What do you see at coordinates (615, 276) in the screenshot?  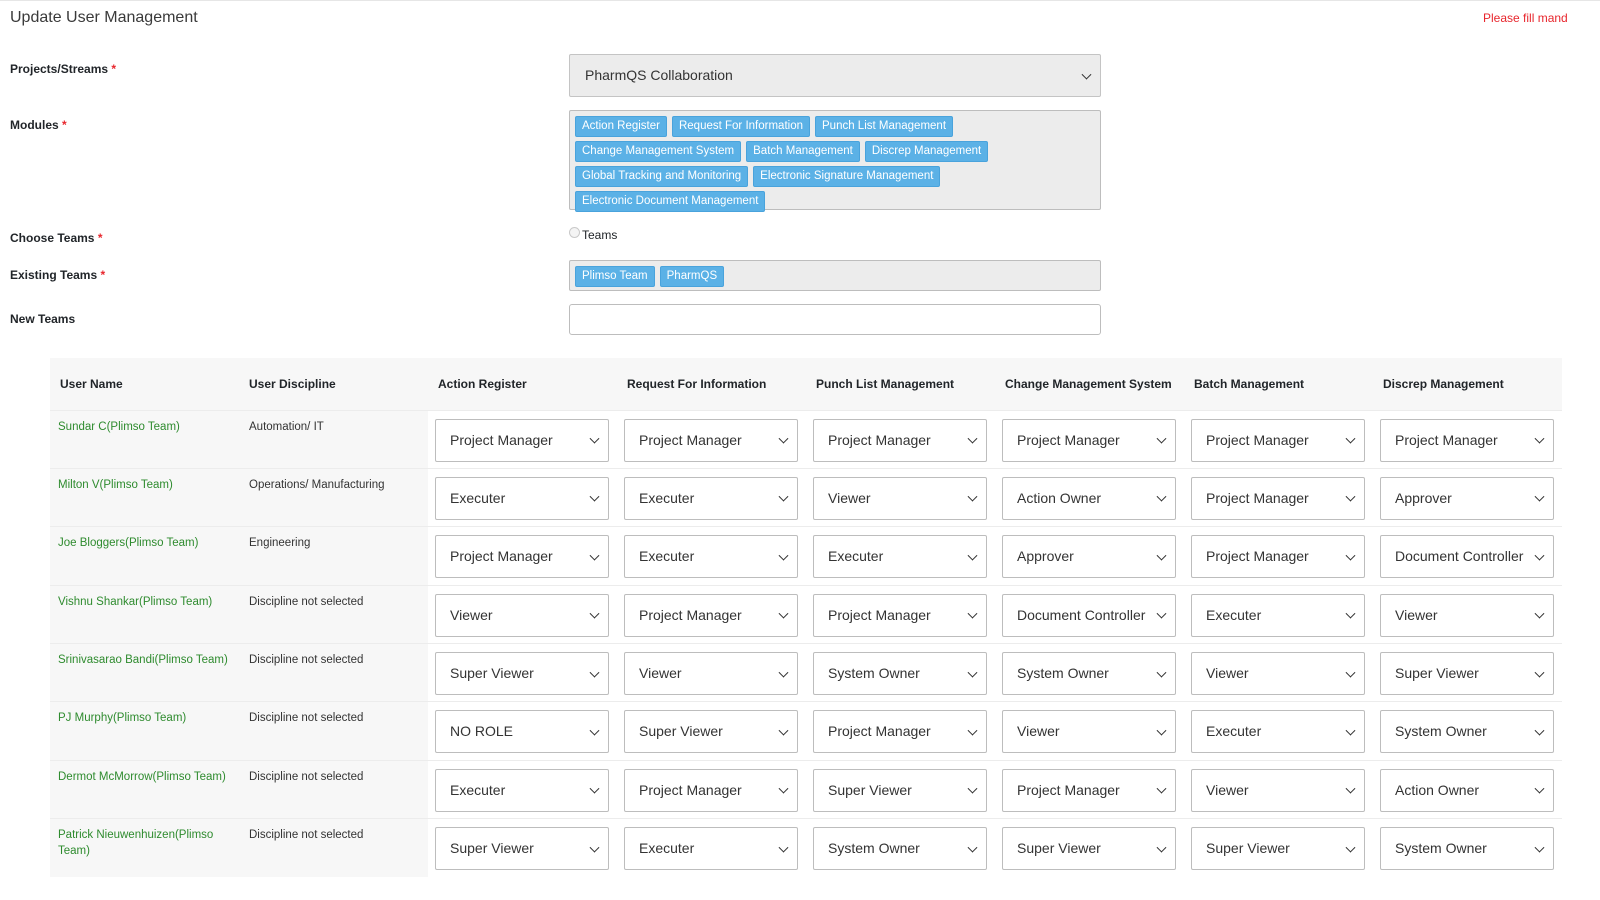 I see `team-tag: Plimso Team` at bounding box center [615, 276].